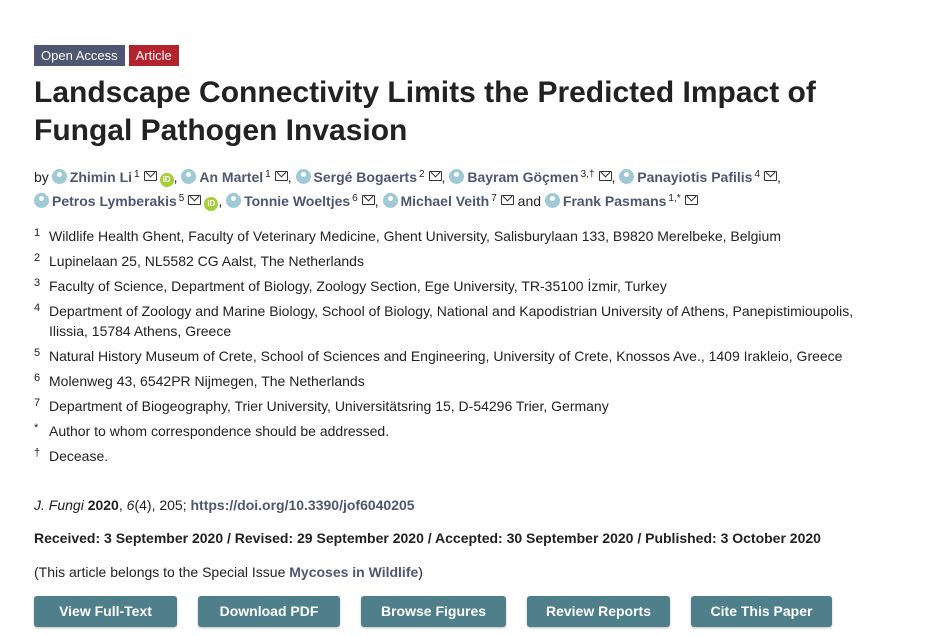 The width and height of the screenshot is (938, 636). Describe the element at coordinates (421, 174) in the screenshot. I see `affiliation-marker: 2` at that location.